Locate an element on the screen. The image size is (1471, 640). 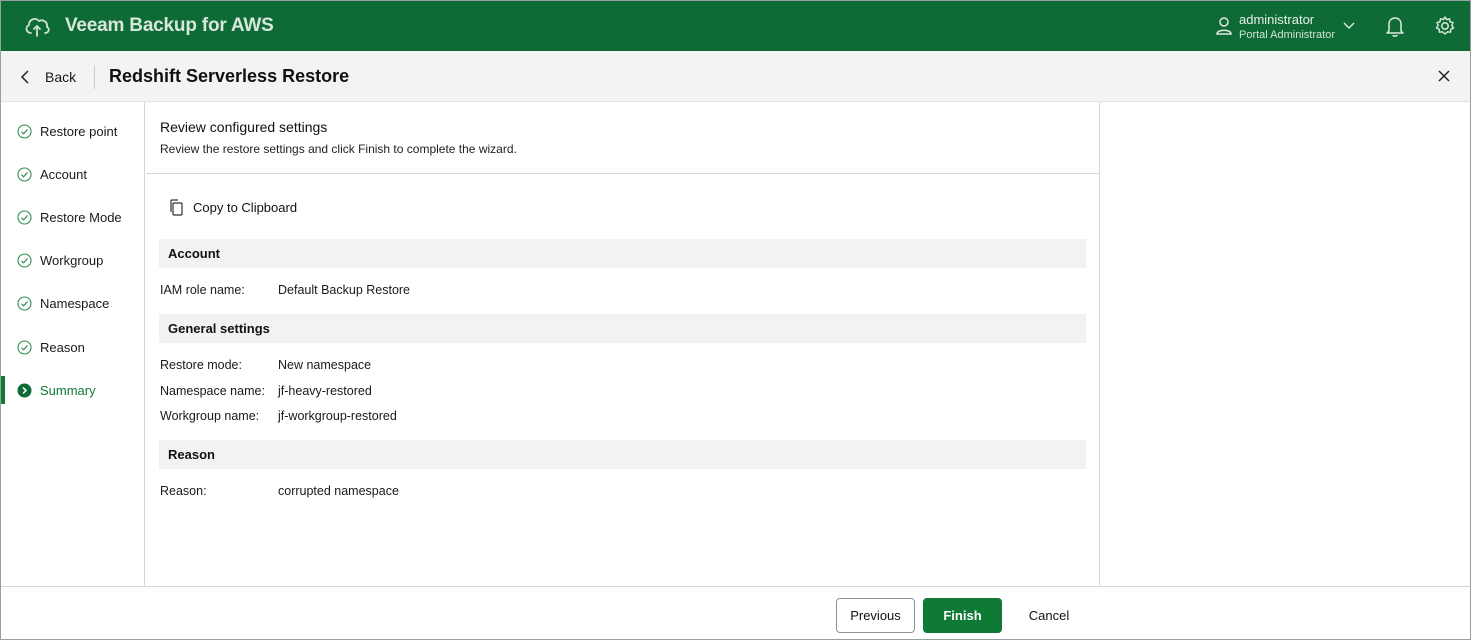
step-summary: Summary is located at coordinates (72, 390).